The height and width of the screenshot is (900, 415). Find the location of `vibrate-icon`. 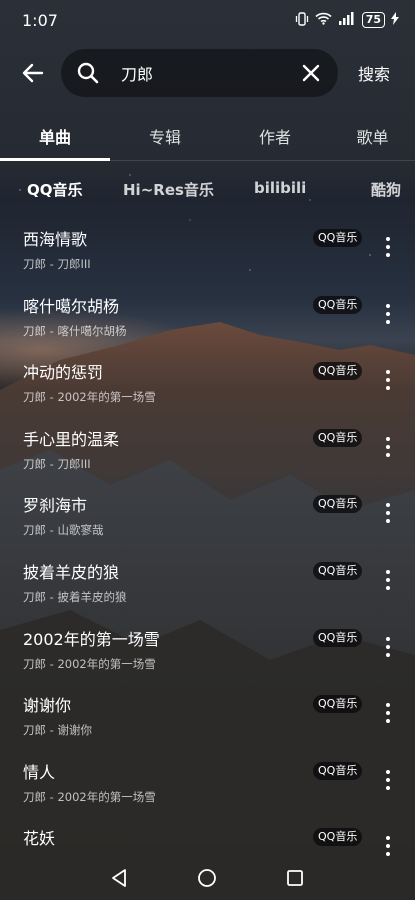

vibrate-icon is located at coordinates (302, 20).